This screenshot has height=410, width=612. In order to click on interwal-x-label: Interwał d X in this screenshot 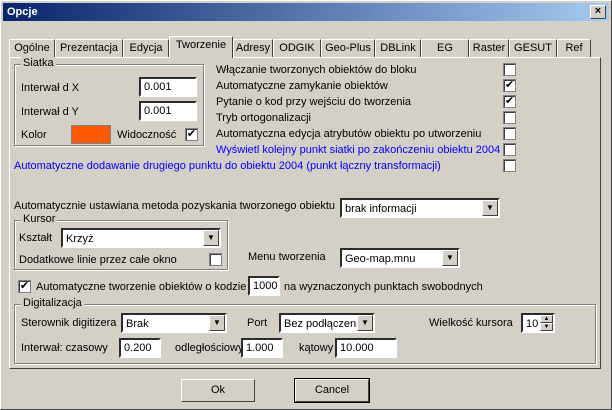, I will do `click(50, 88)`.